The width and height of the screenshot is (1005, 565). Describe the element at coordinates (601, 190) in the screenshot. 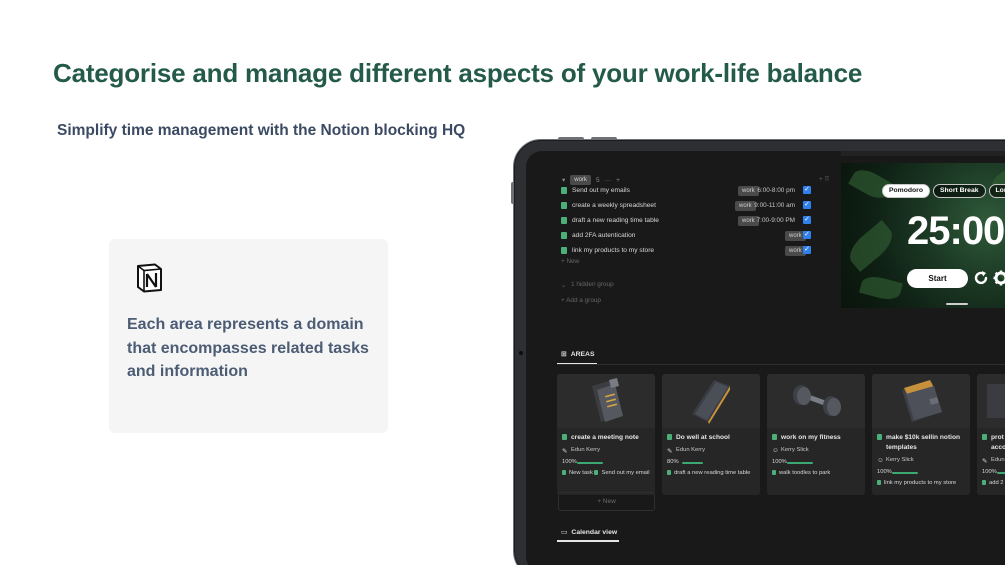

I see `task-name: Send out my emails` at that location.